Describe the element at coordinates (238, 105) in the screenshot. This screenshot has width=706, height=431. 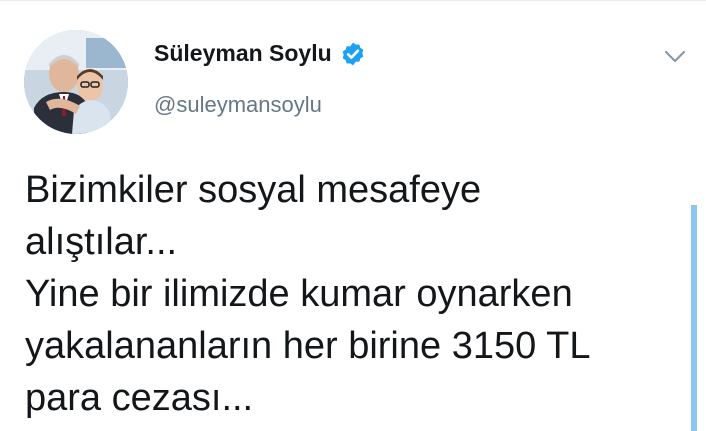
I see `author-handle: @suleymansoylu` at that location.